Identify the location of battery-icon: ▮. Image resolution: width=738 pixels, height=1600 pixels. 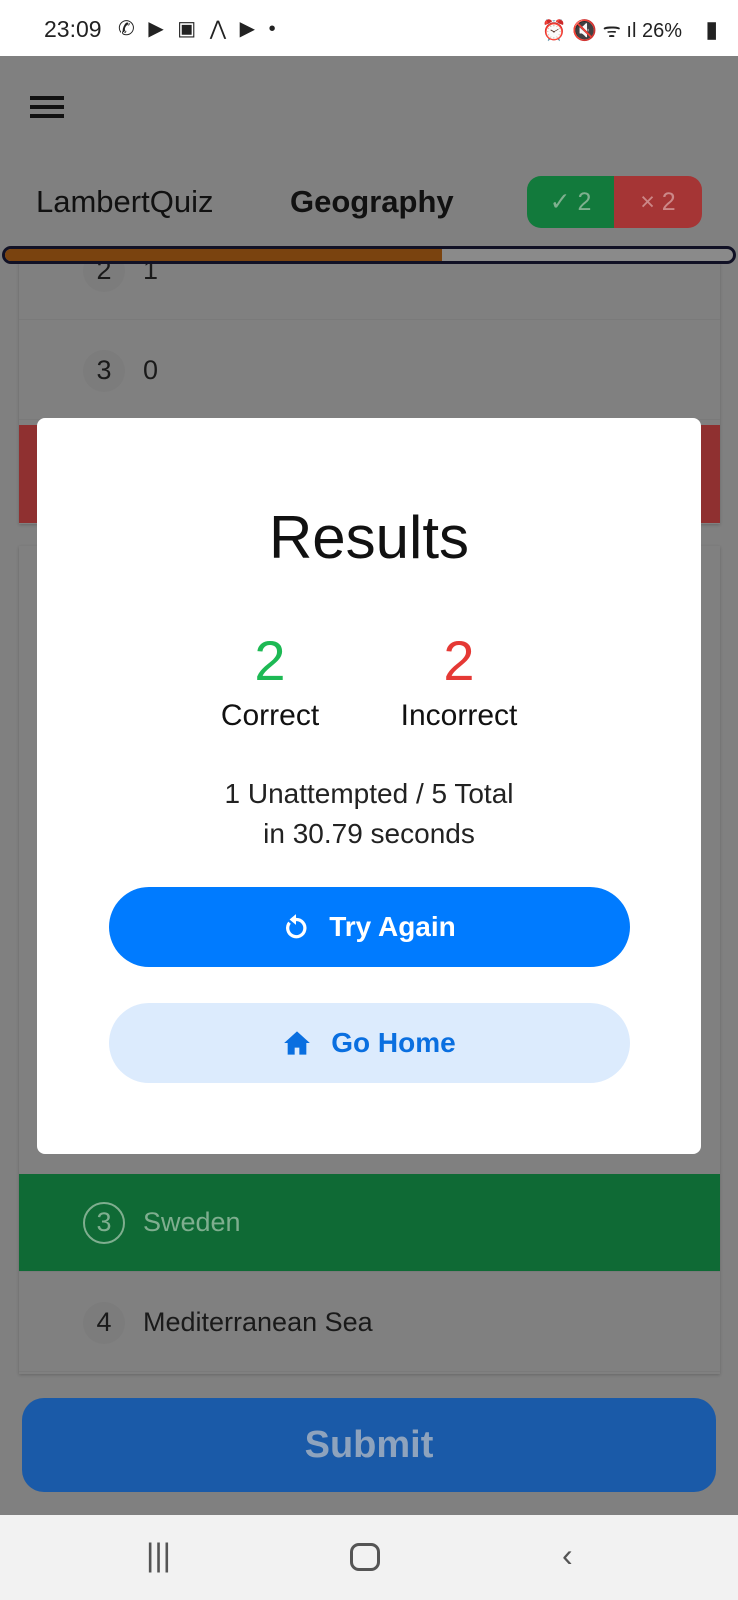
(711, 29).